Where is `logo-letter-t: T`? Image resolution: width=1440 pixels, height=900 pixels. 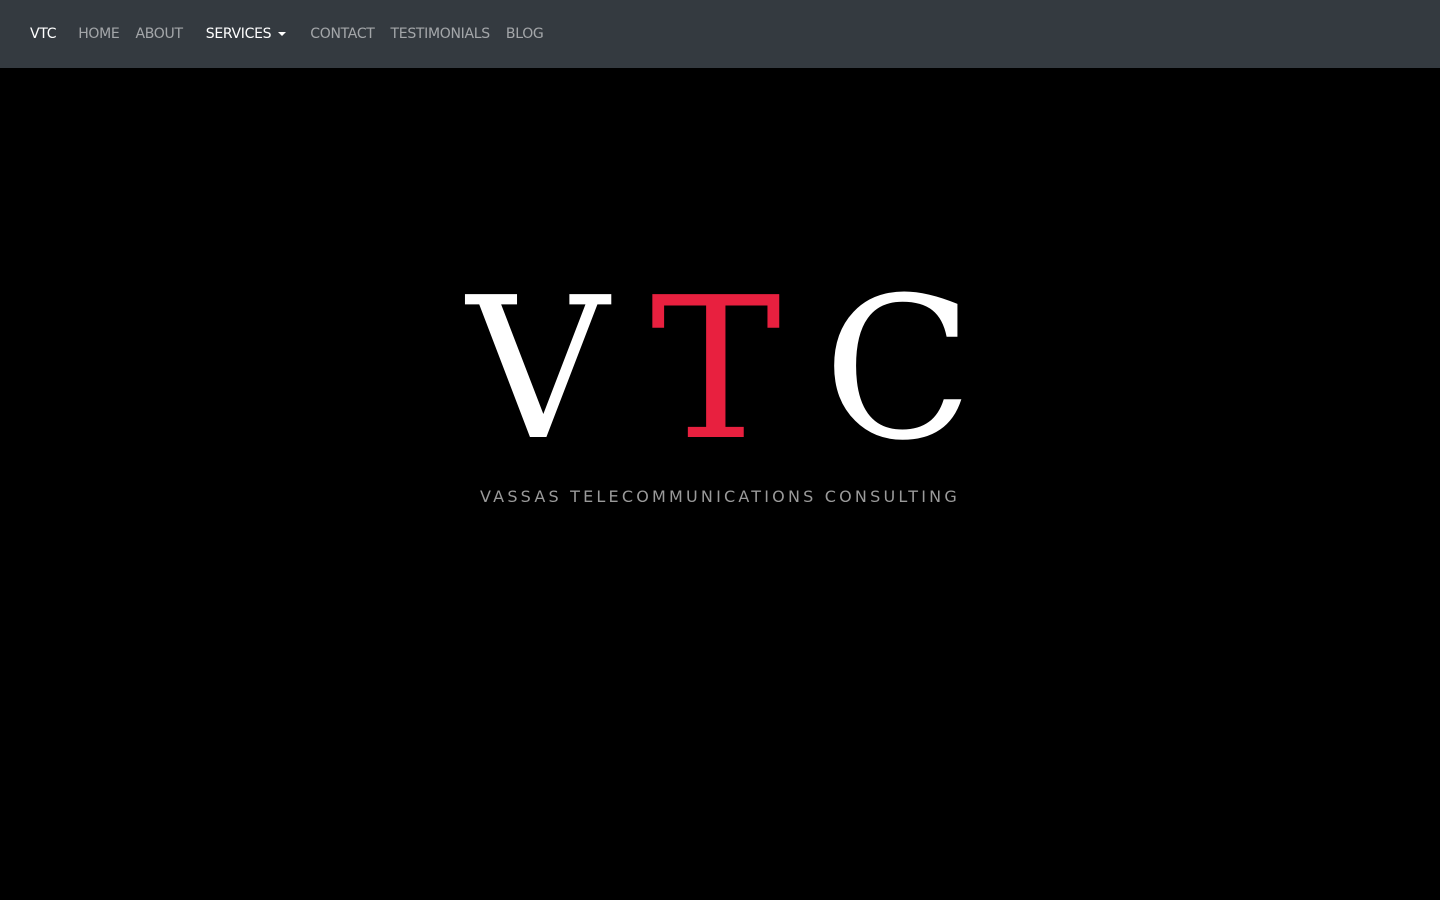 logo-letter-t: T is located at coordinates (737, 370).